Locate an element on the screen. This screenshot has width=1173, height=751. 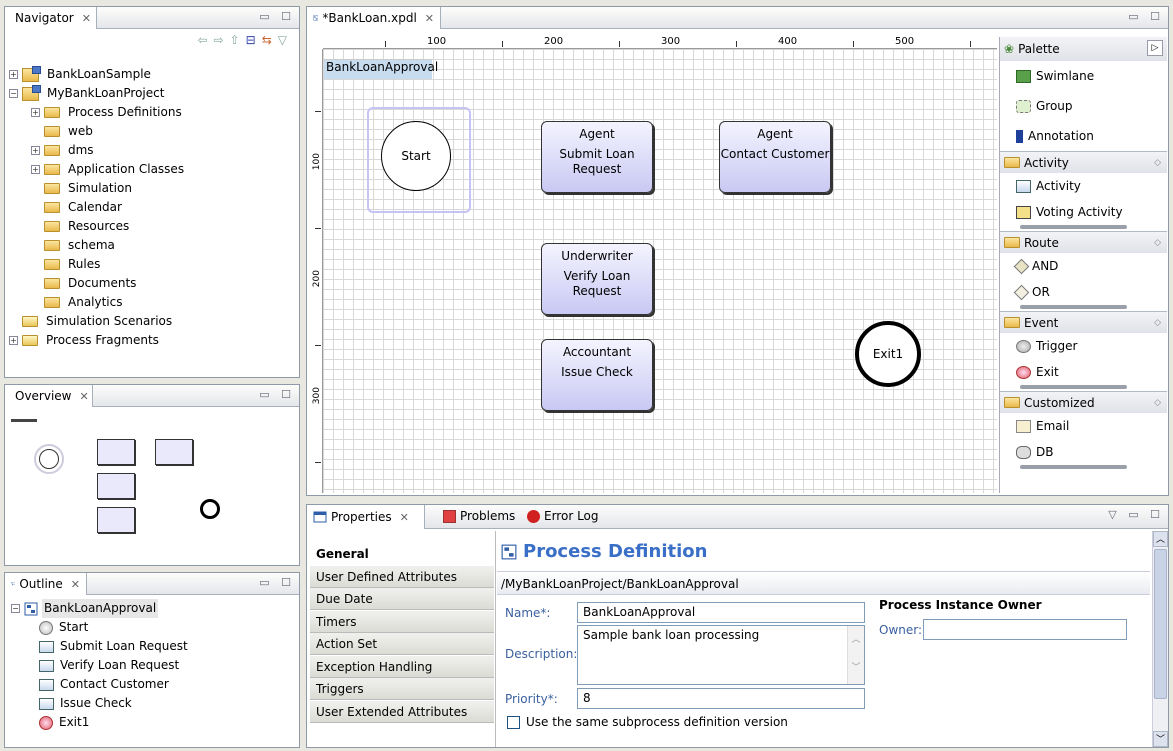
owner-field is located at coordinates (1025, 629).